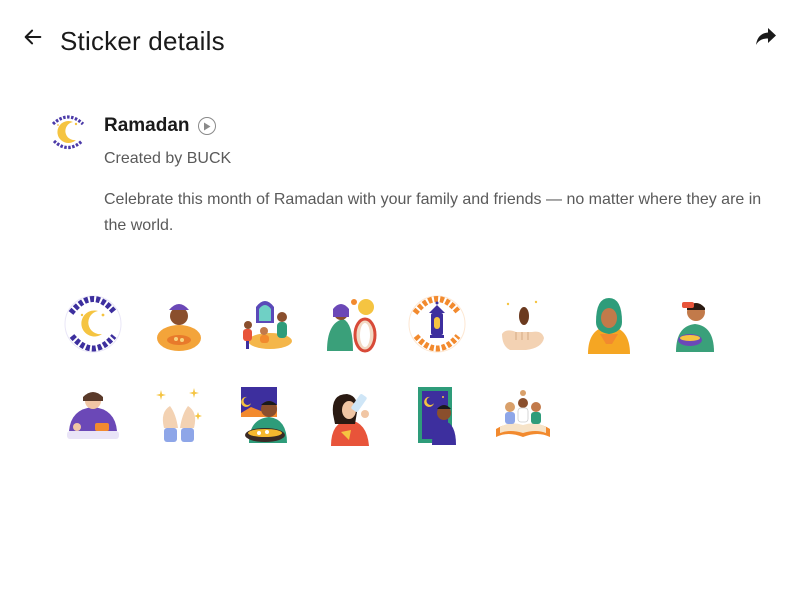  Describe the element at coordinates (351, 416) in the screenshot. I see `woman-drinking-sticker` at that location.